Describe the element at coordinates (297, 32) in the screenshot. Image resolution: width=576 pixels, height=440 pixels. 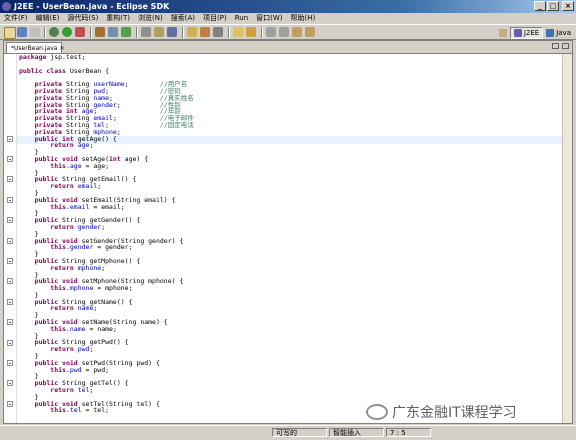
I see `back-icon` at that location.